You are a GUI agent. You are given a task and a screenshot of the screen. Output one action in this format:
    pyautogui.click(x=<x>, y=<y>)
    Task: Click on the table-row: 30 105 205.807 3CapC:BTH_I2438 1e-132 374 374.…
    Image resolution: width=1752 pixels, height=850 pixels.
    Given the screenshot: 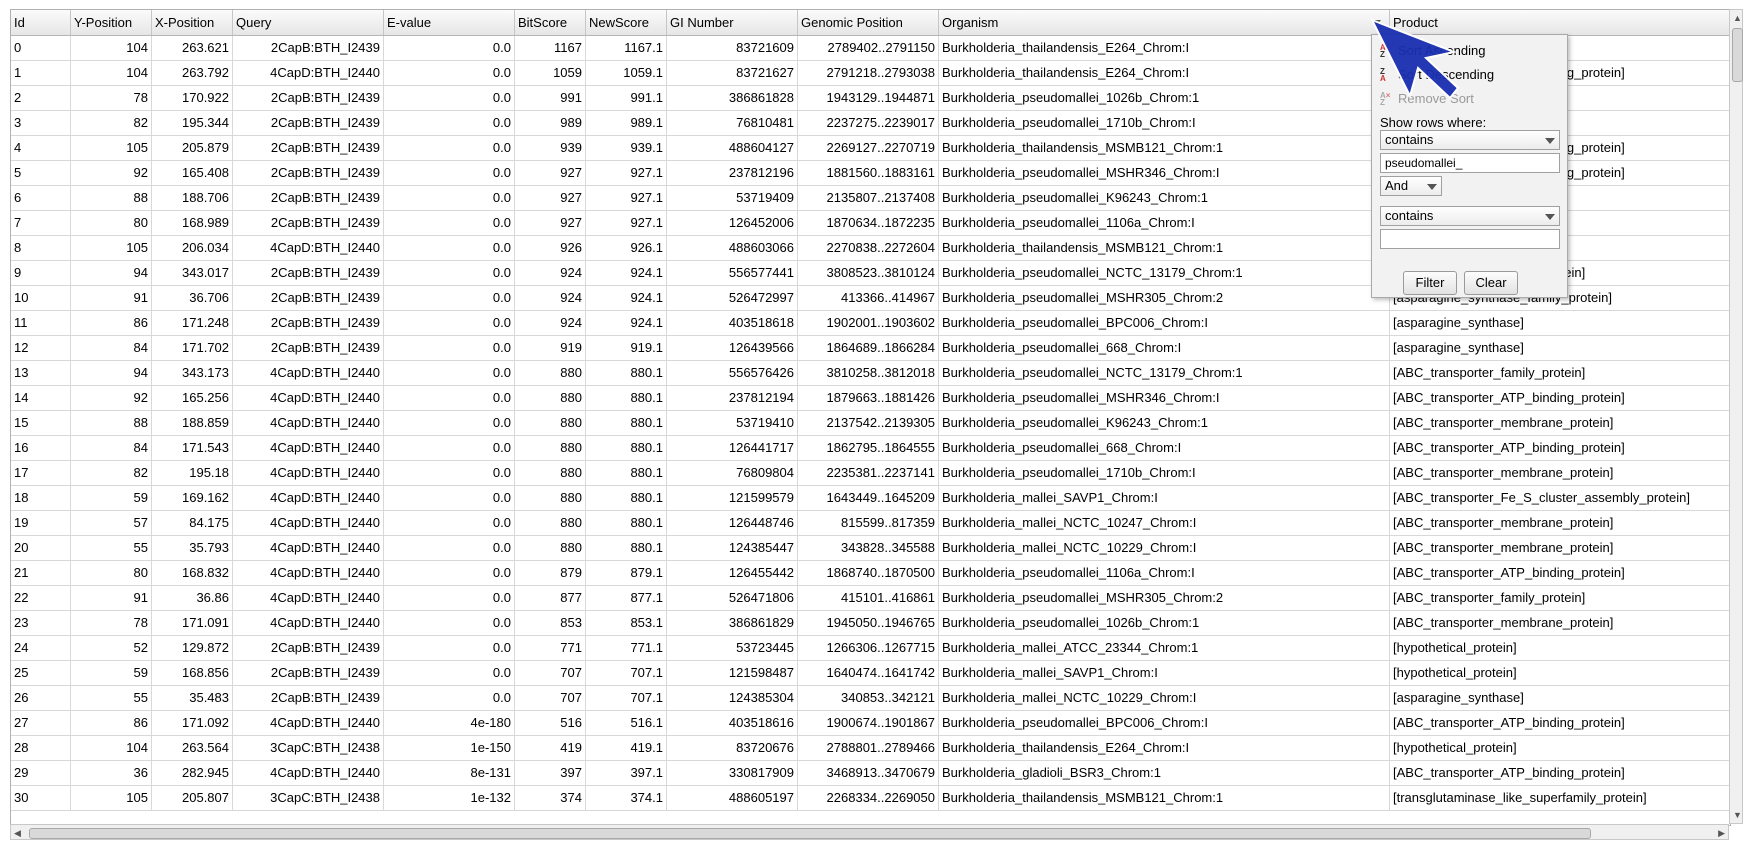 What is the action you would take?
    pyautogui.click(x=870, y=798)
    